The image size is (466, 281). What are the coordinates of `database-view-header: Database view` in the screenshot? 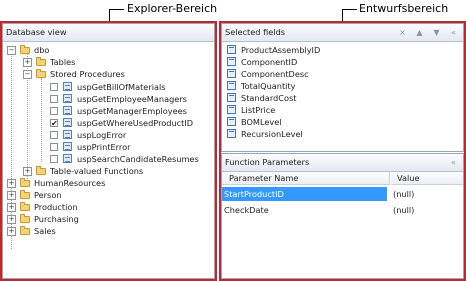 It's located at (108, 33).